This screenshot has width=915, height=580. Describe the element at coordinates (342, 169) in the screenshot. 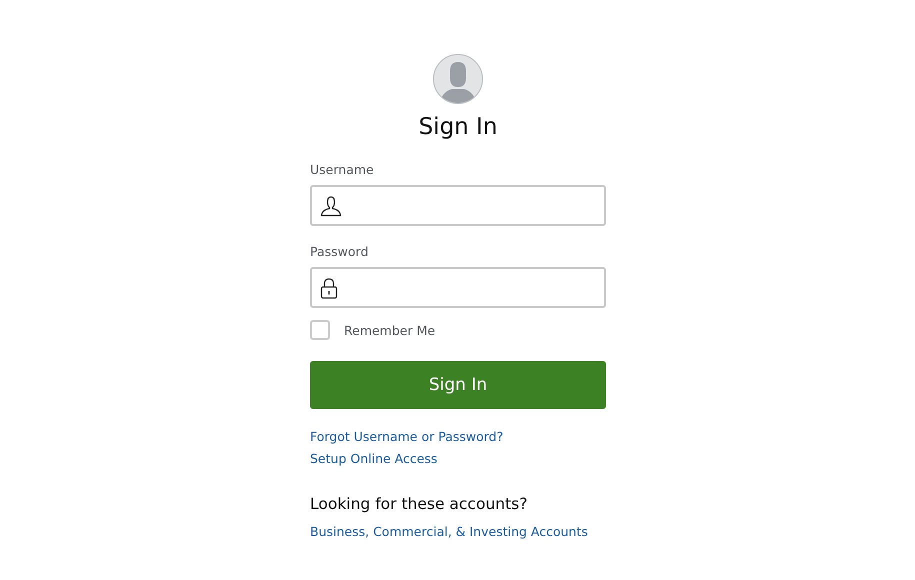

I see `field-label: Username` at that location.